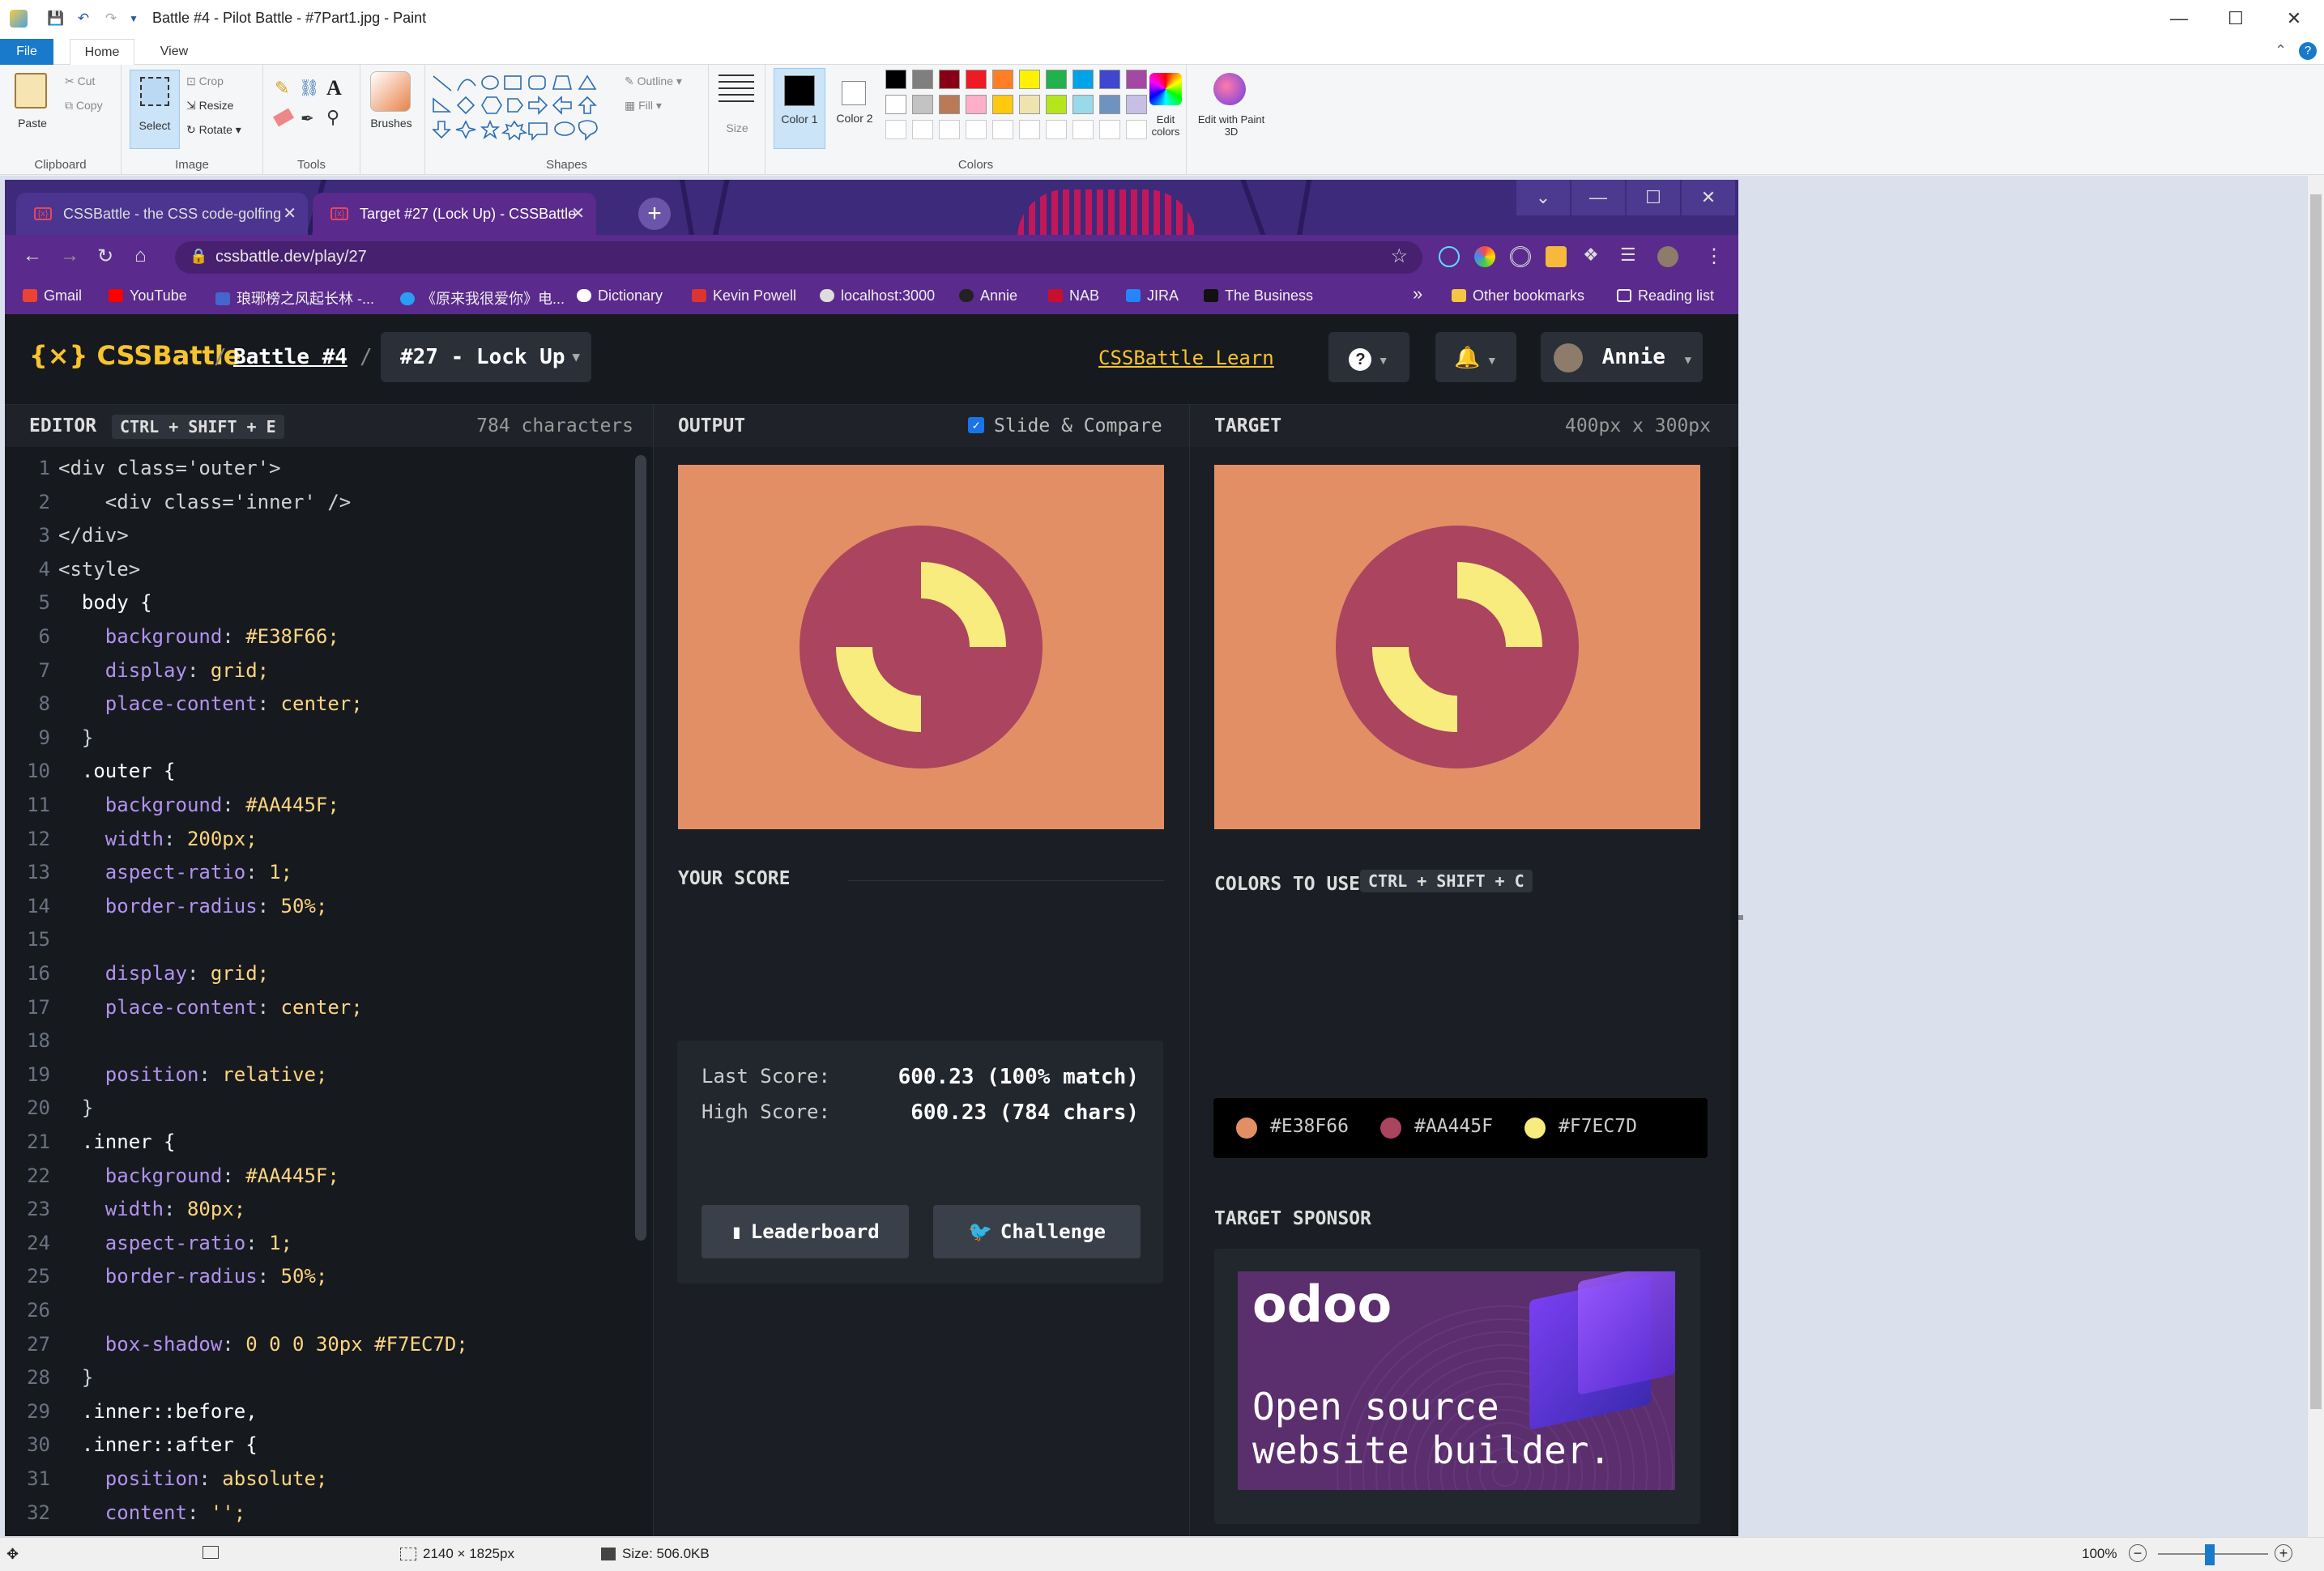  What do you see at coordinates (111, 19) in the screenshot?
I see `redo-icon: ↷` at bounding box center [111, 19].